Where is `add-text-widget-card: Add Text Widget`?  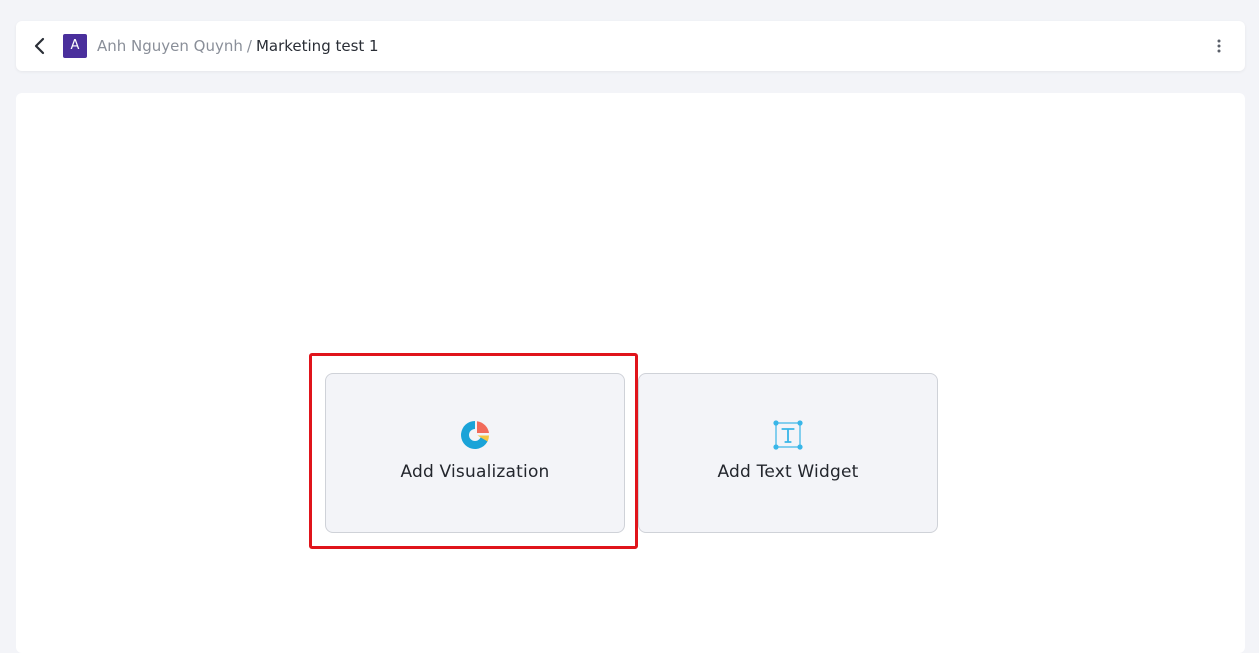
add-text-widget-card: Add Text Widget is located at coordinates (788, 453).